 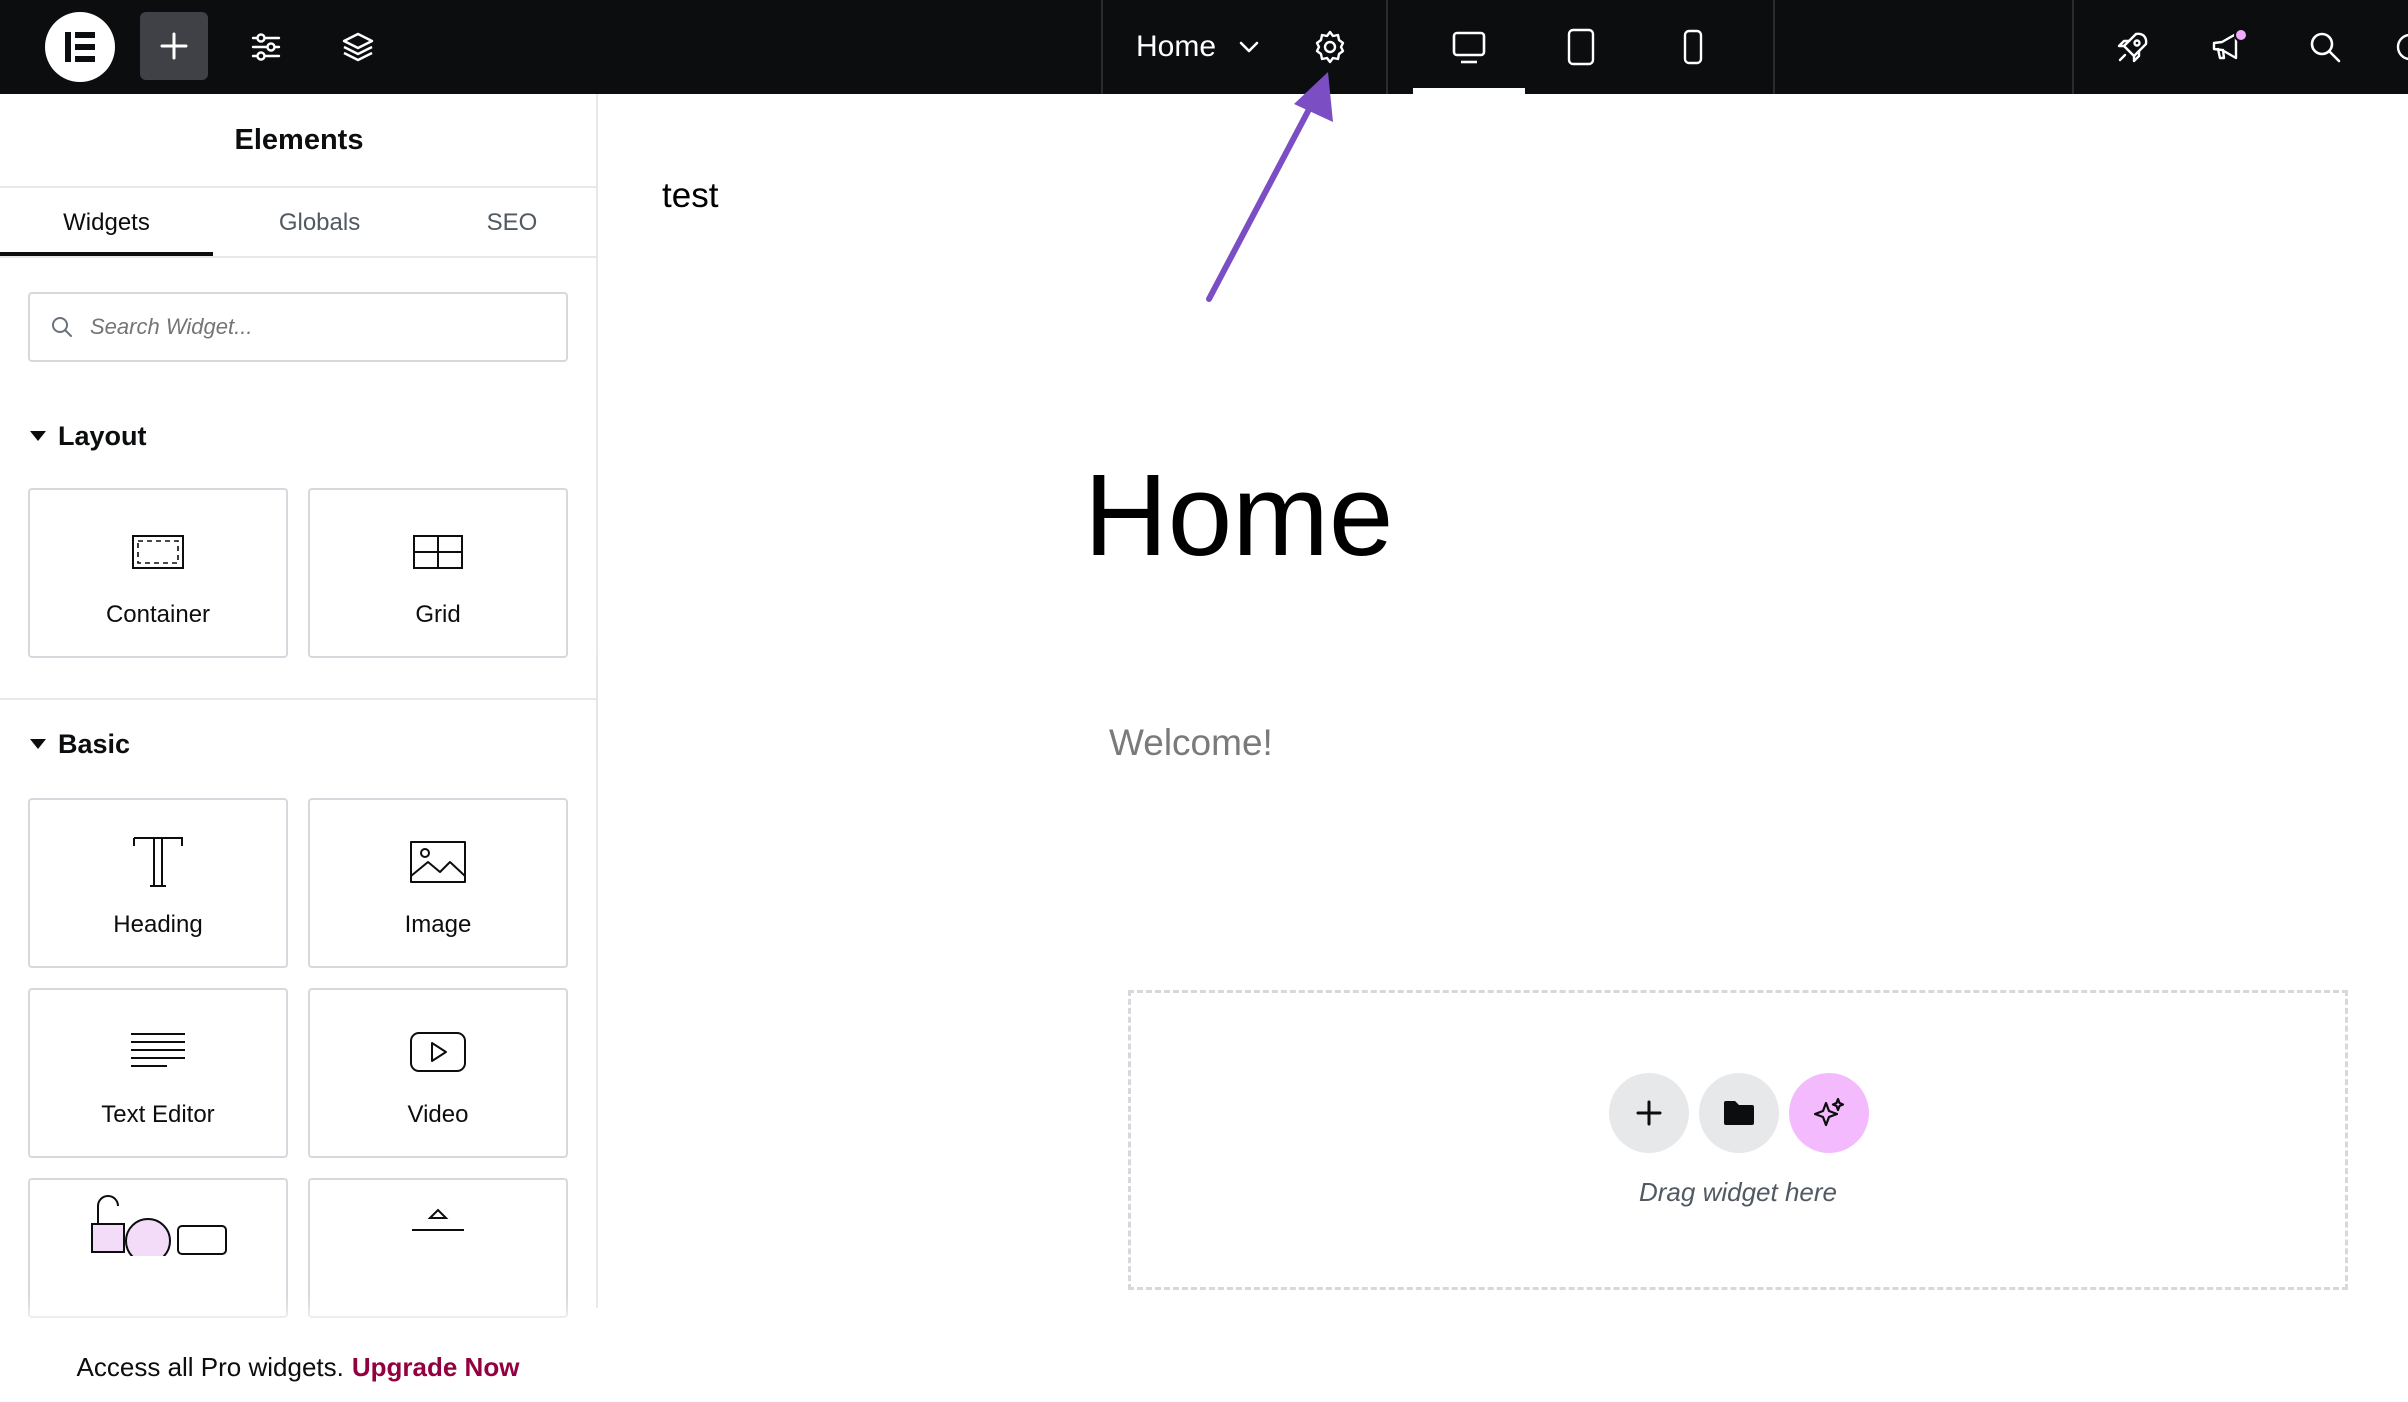 I want to click on tablet-view-button, so click(x=1581, y=47).